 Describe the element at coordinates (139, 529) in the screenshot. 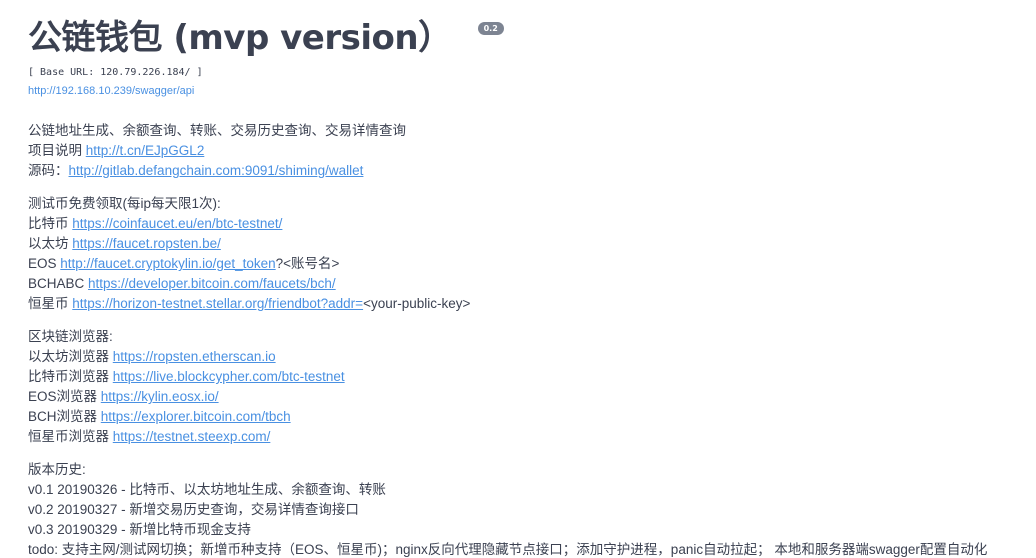

I see `history-item: v0.3 20190329 - 新增比特币现金支持` at that location.